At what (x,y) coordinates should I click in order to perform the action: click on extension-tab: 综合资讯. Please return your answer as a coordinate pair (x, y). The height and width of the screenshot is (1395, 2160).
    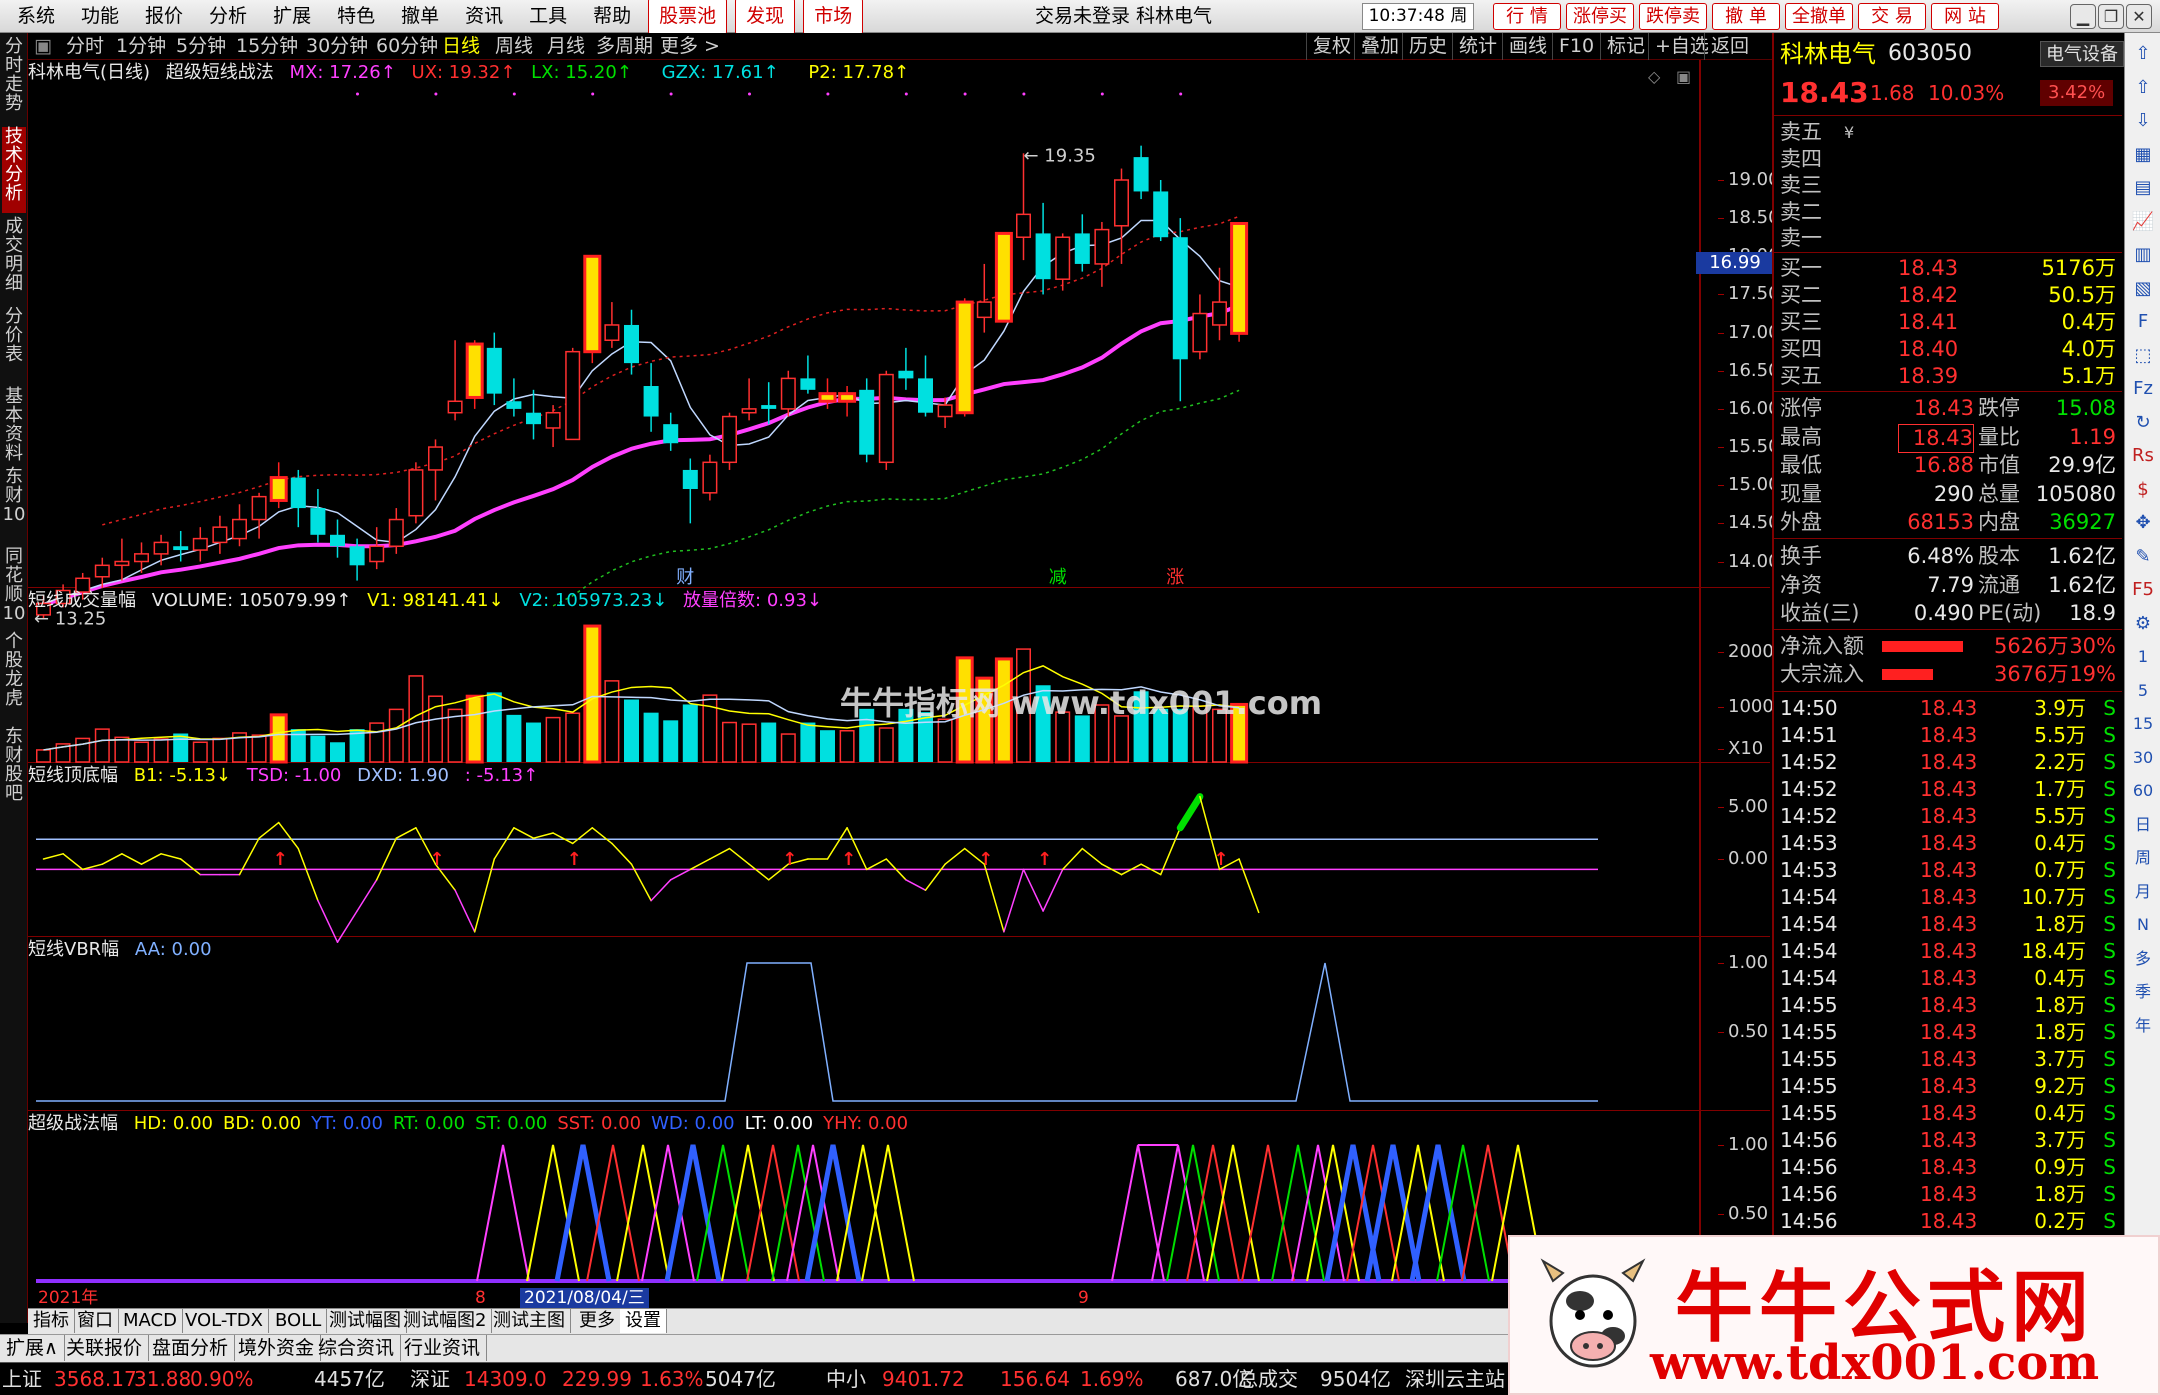
    Looking at the image, I should click on (357, 1348).